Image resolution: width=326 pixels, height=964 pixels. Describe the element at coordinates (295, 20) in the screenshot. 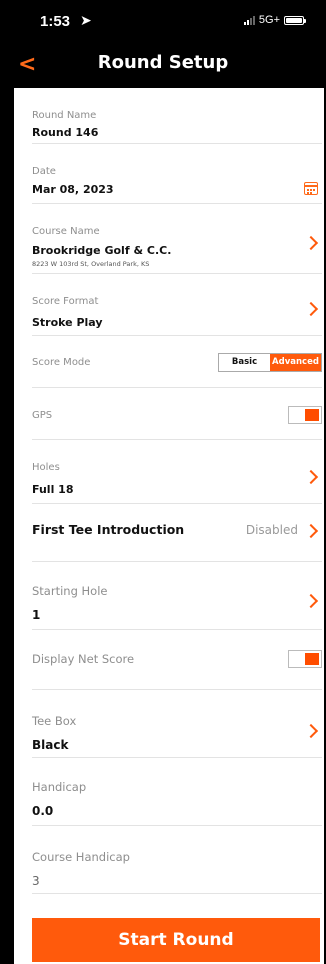

I see `battery-icon` at that location.